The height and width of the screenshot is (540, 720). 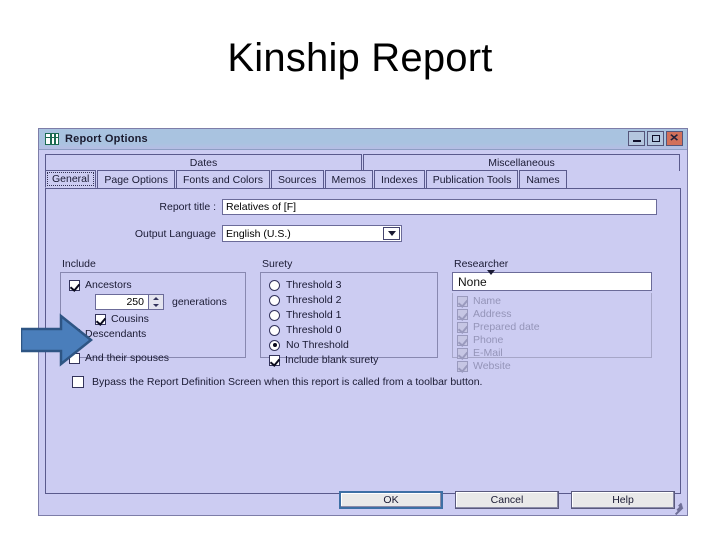 I want to click on tab-label: General, so click(x=71, y=179).